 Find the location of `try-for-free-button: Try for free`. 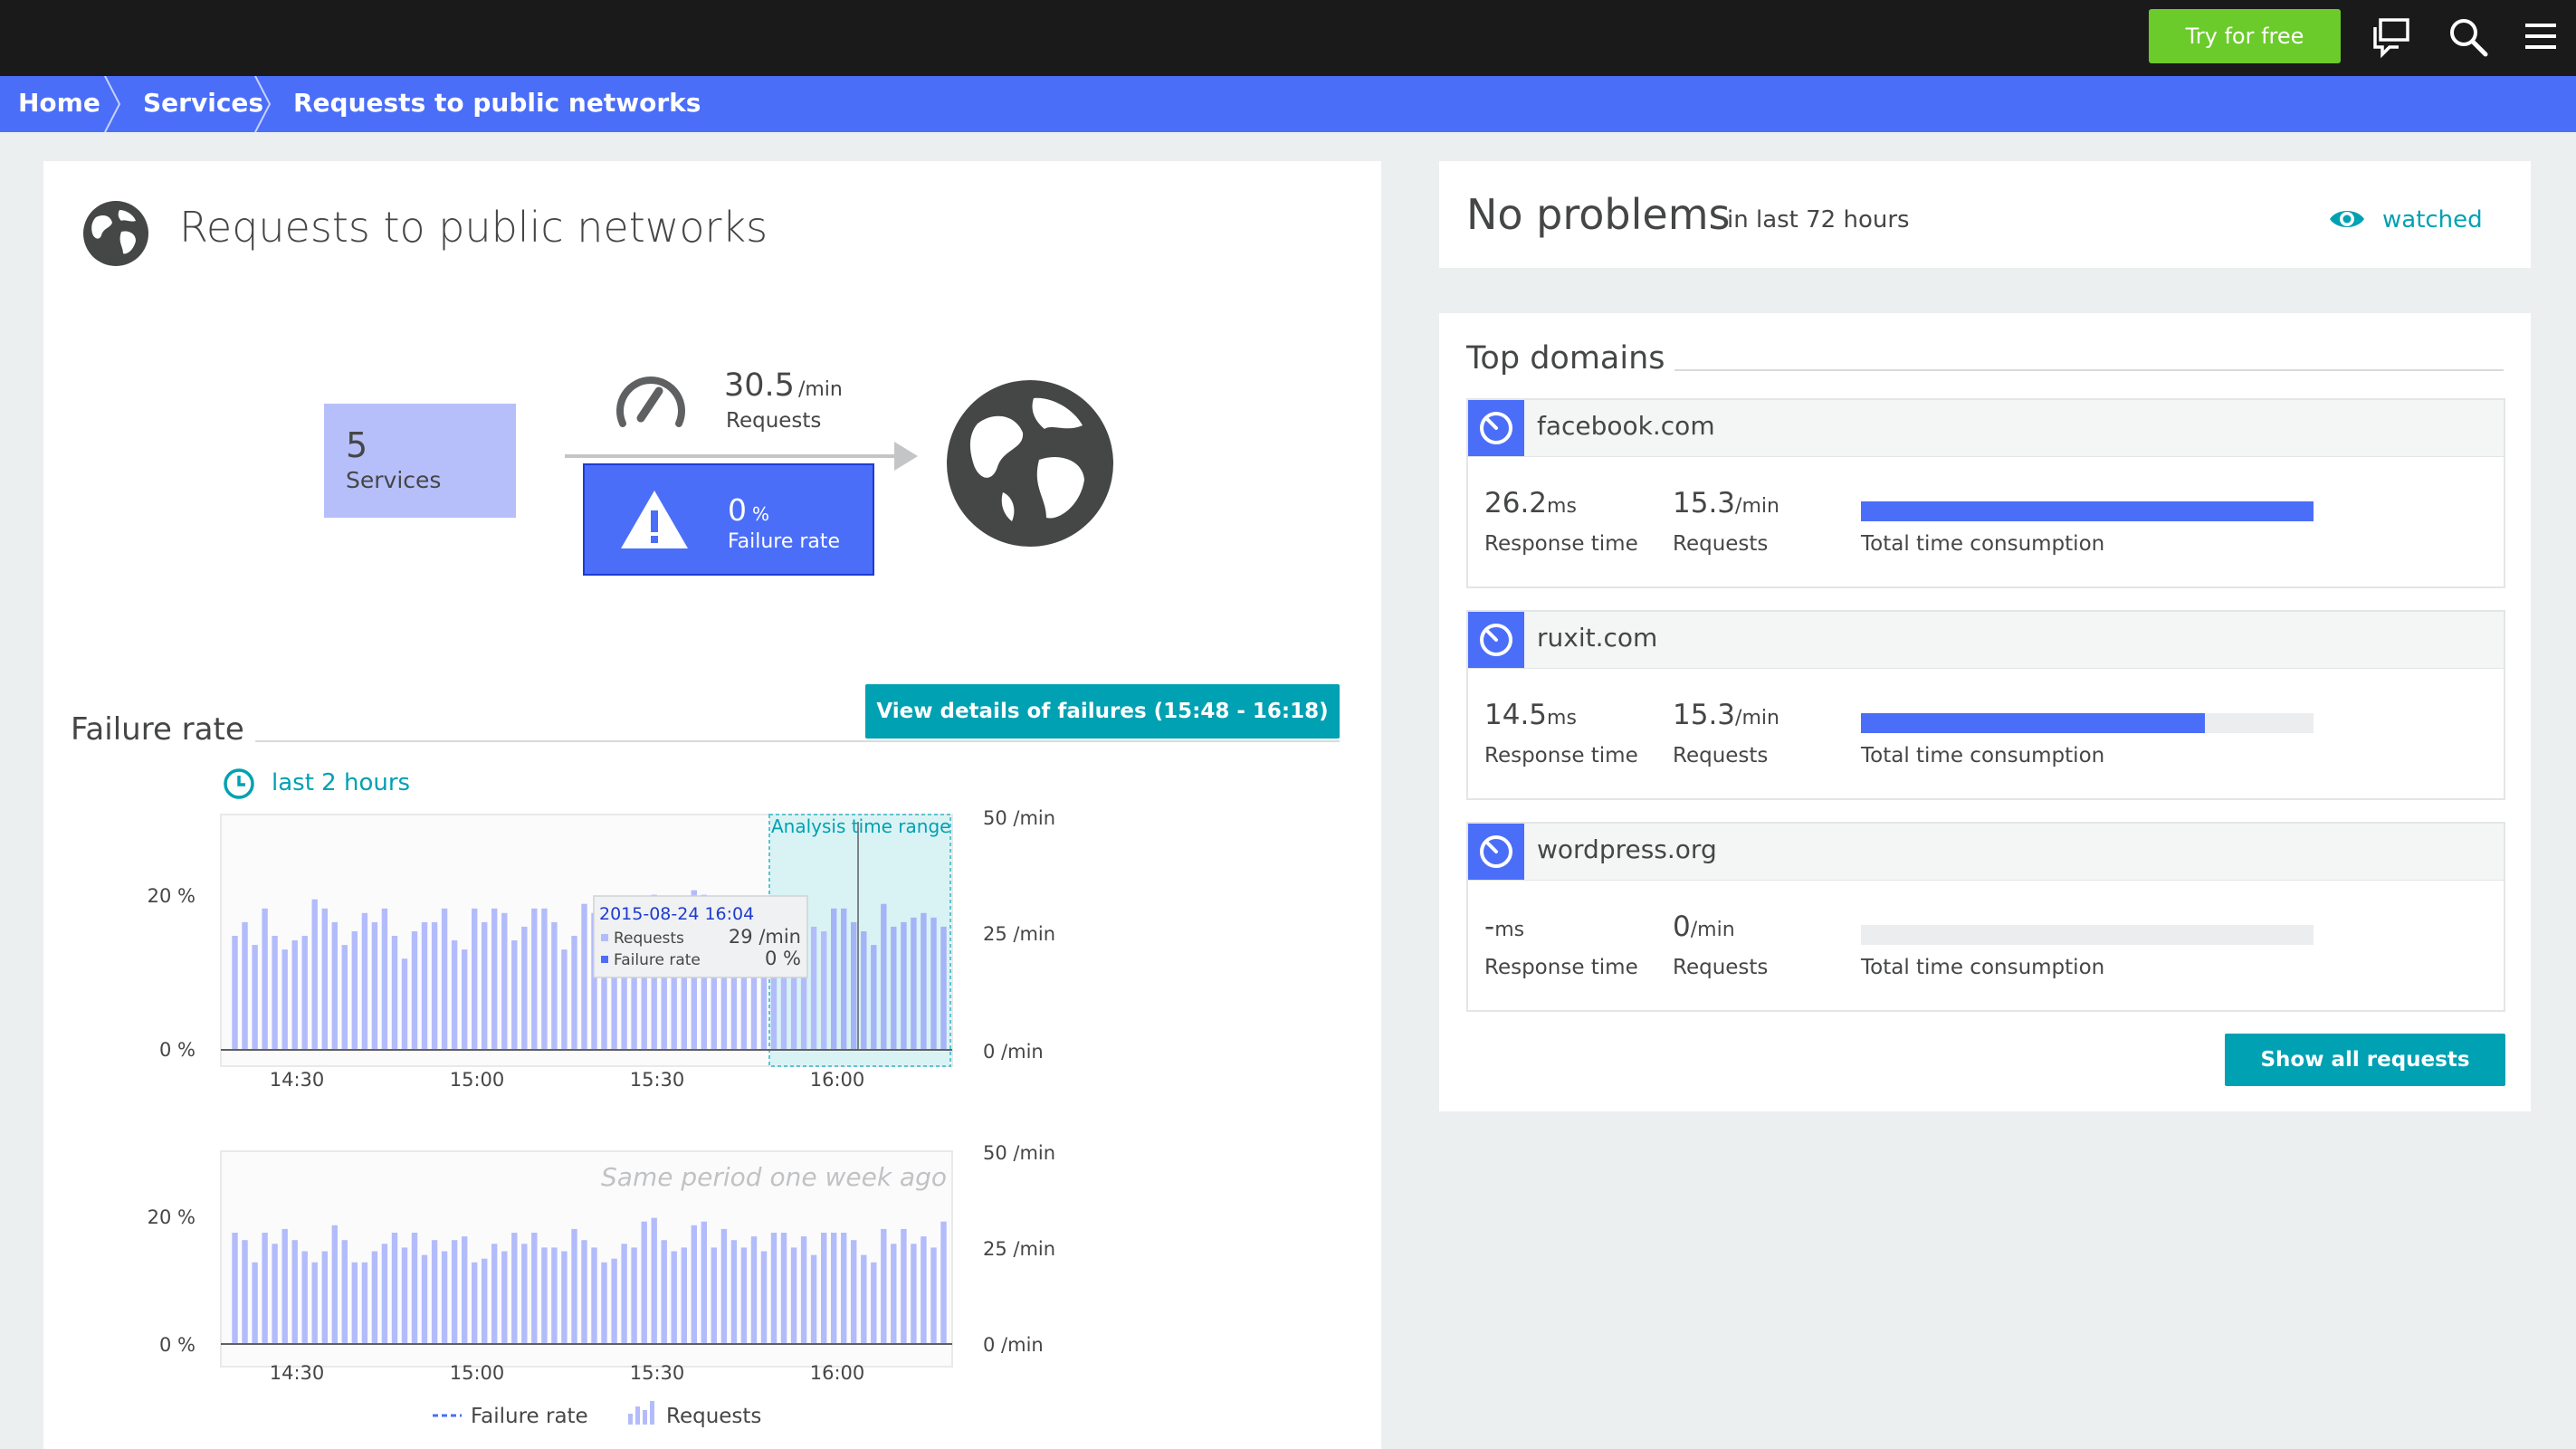

try-for-free-button: Try for free is located at coordinates (2245, 36).